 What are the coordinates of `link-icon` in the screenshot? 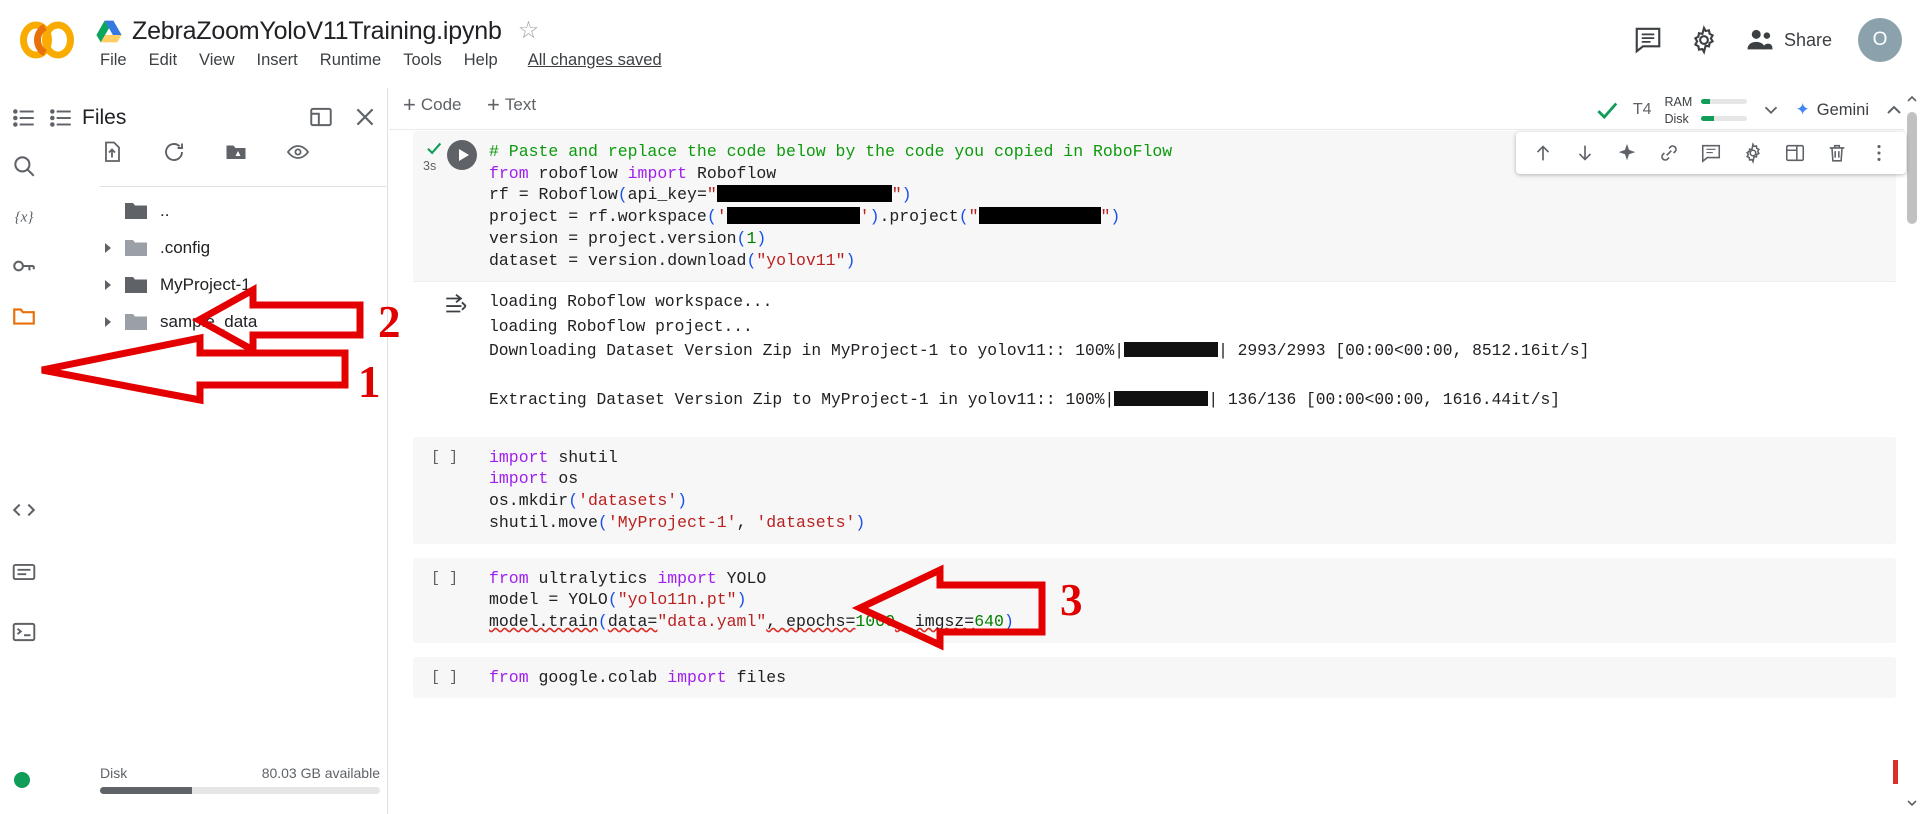 It's located at (1669, 153).